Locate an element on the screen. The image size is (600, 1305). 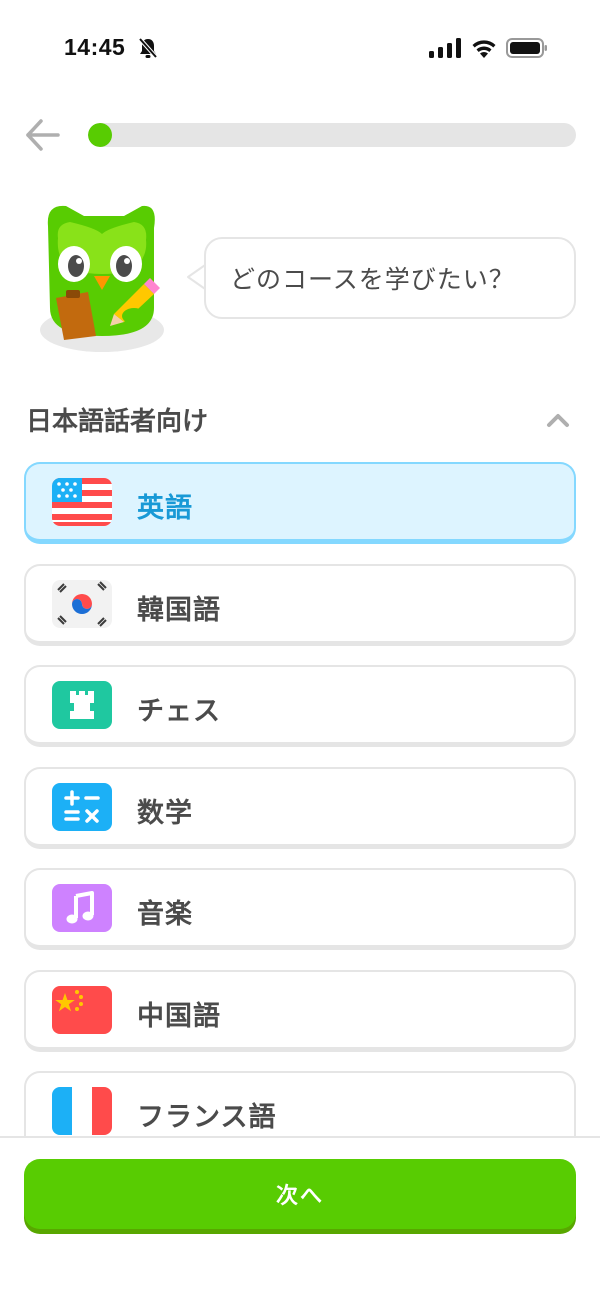
course-label: 音楽 is located at coordinates (165, 914).